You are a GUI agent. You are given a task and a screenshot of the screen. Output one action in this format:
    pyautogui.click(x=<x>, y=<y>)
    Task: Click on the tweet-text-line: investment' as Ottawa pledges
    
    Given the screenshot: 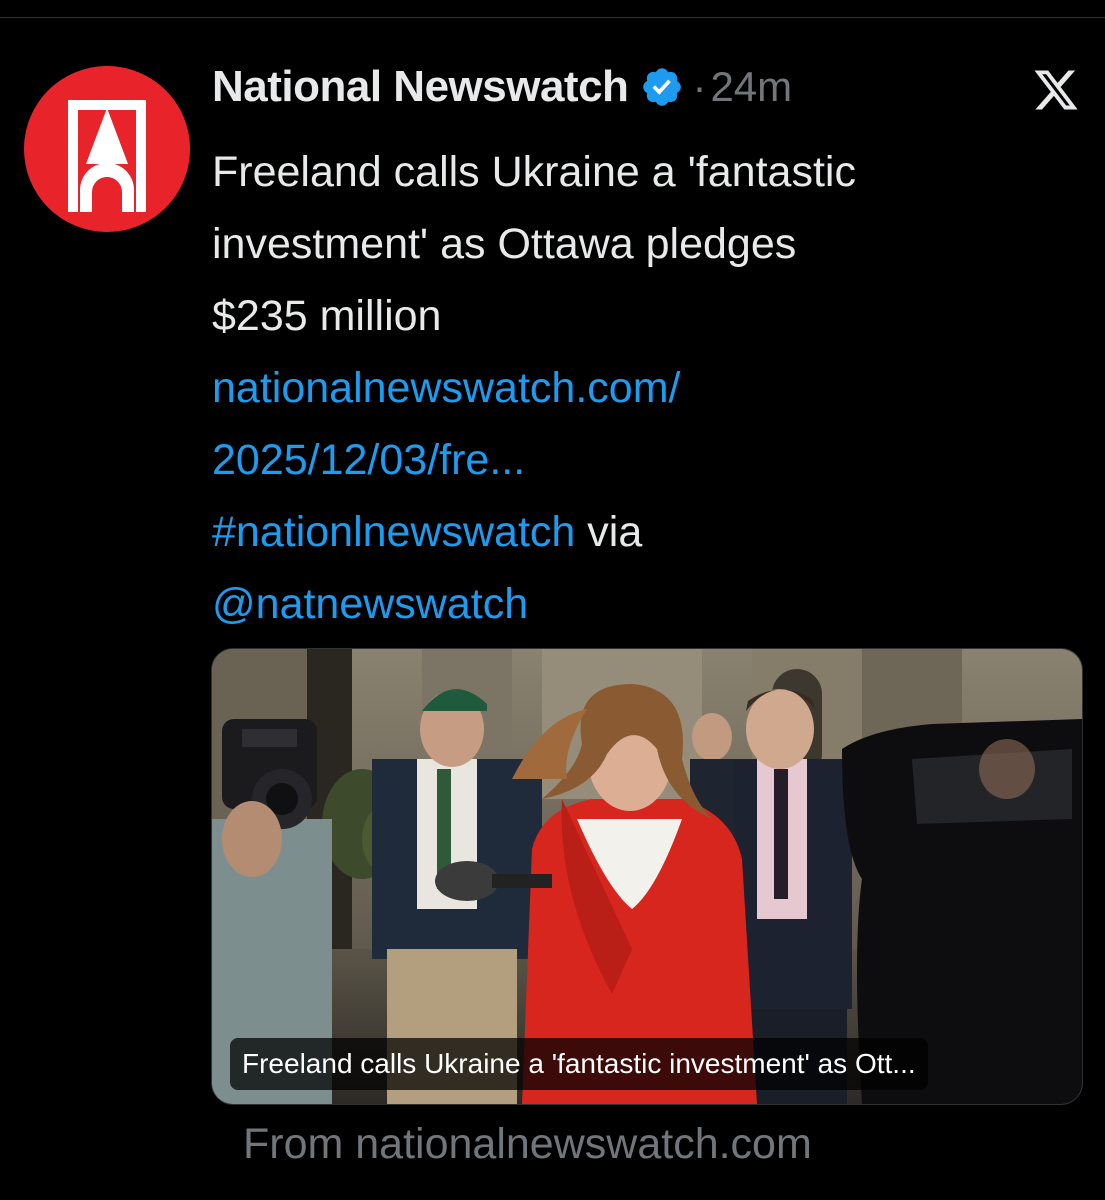 What is the action you would take?
    pyautogui.click(x=504, y=244)
    